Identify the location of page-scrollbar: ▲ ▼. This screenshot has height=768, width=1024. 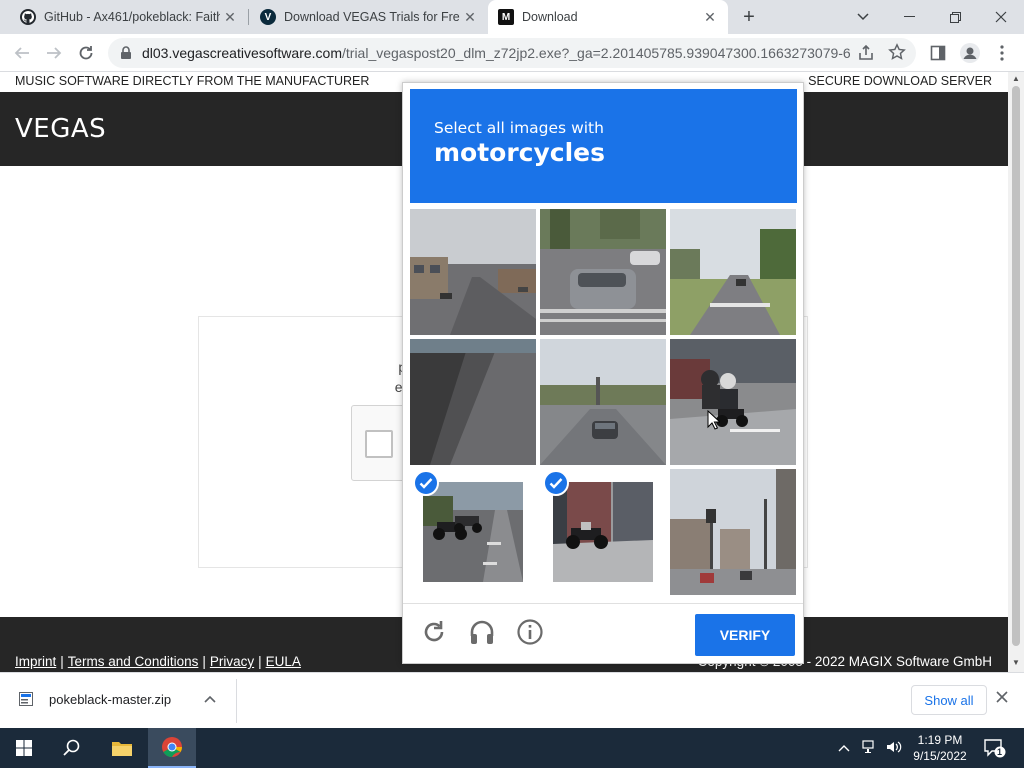
(1016, 372).